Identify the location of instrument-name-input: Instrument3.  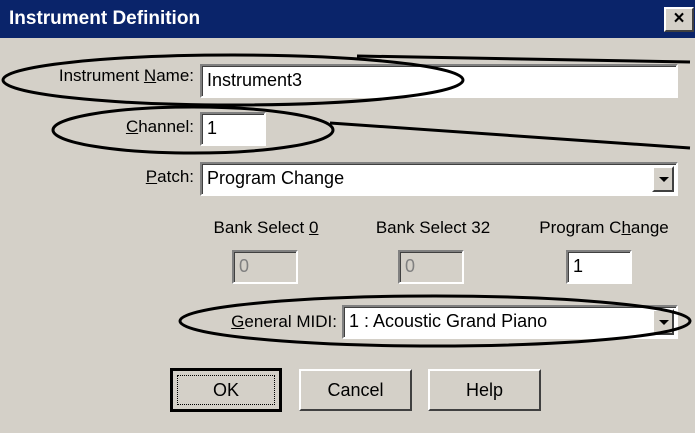
(439, 81).